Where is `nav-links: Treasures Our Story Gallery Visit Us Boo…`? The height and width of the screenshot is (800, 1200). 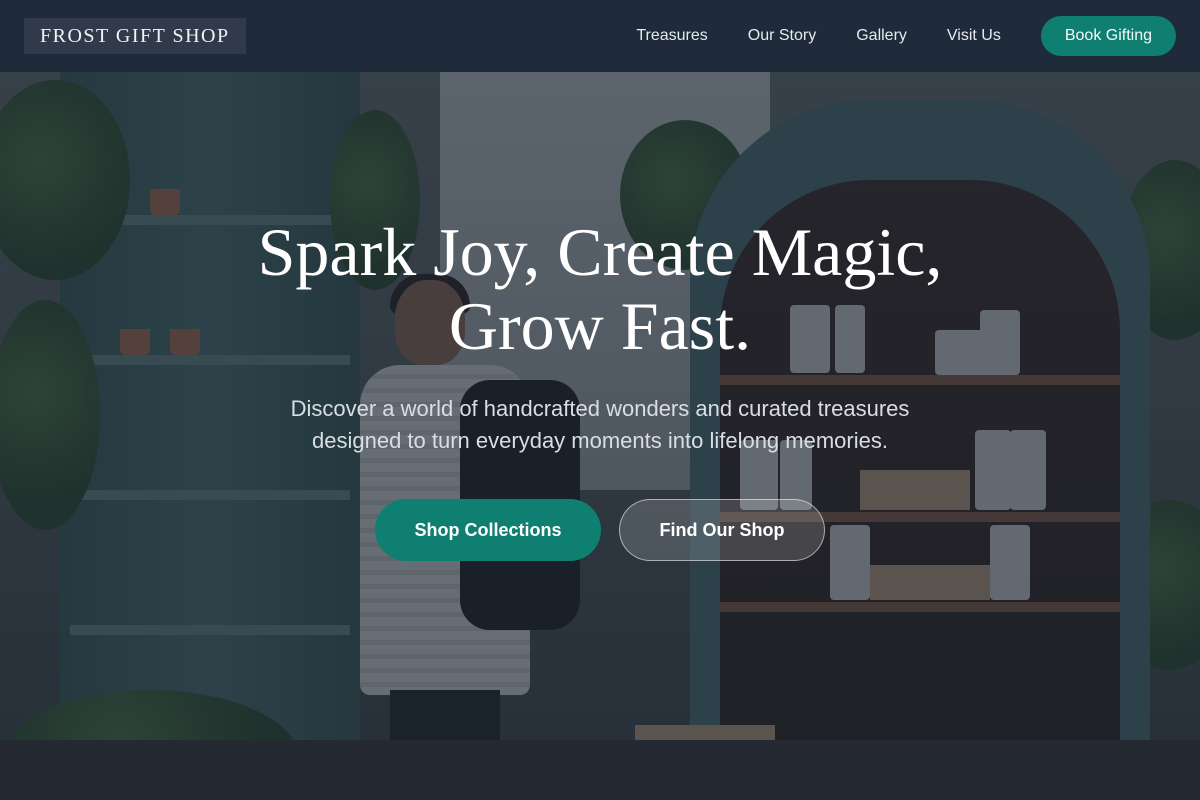 nav-links: Treasures Our Story Gallery Visit Us Boo… is located at coordinates (886, 36).